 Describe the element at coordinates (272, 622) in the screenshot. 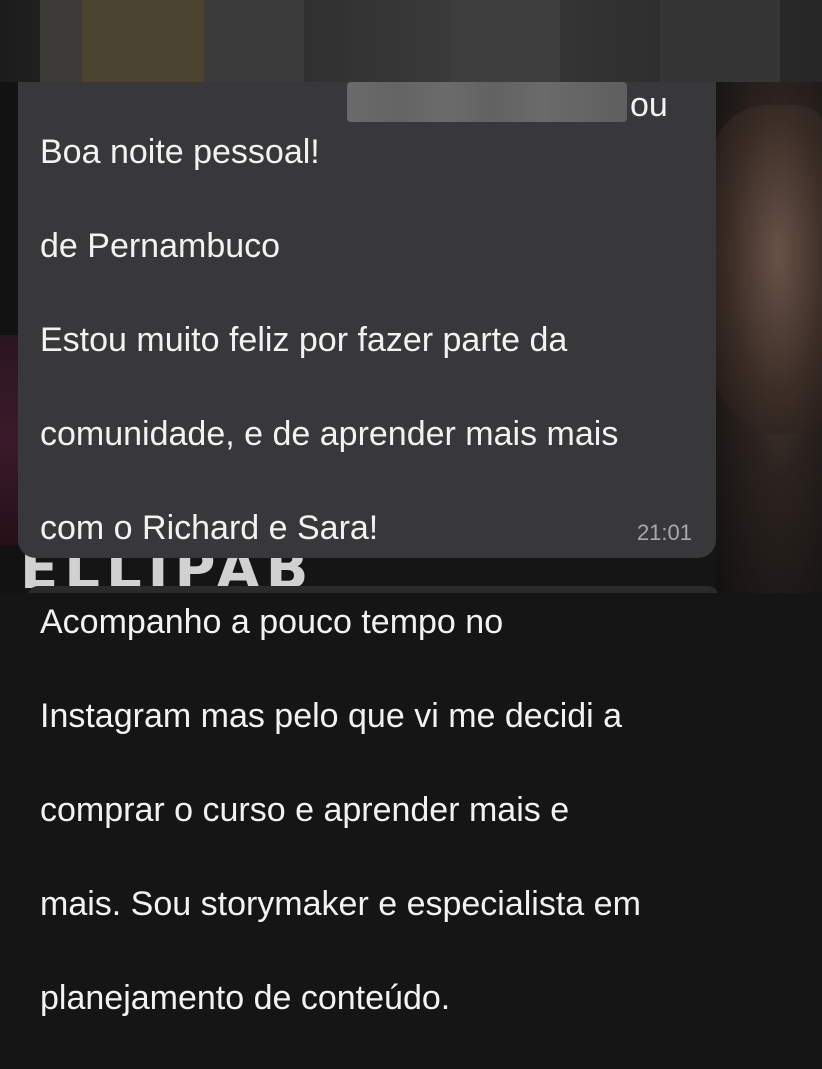

I see `message-line: Acompanho a pouco tempo no` at that location.